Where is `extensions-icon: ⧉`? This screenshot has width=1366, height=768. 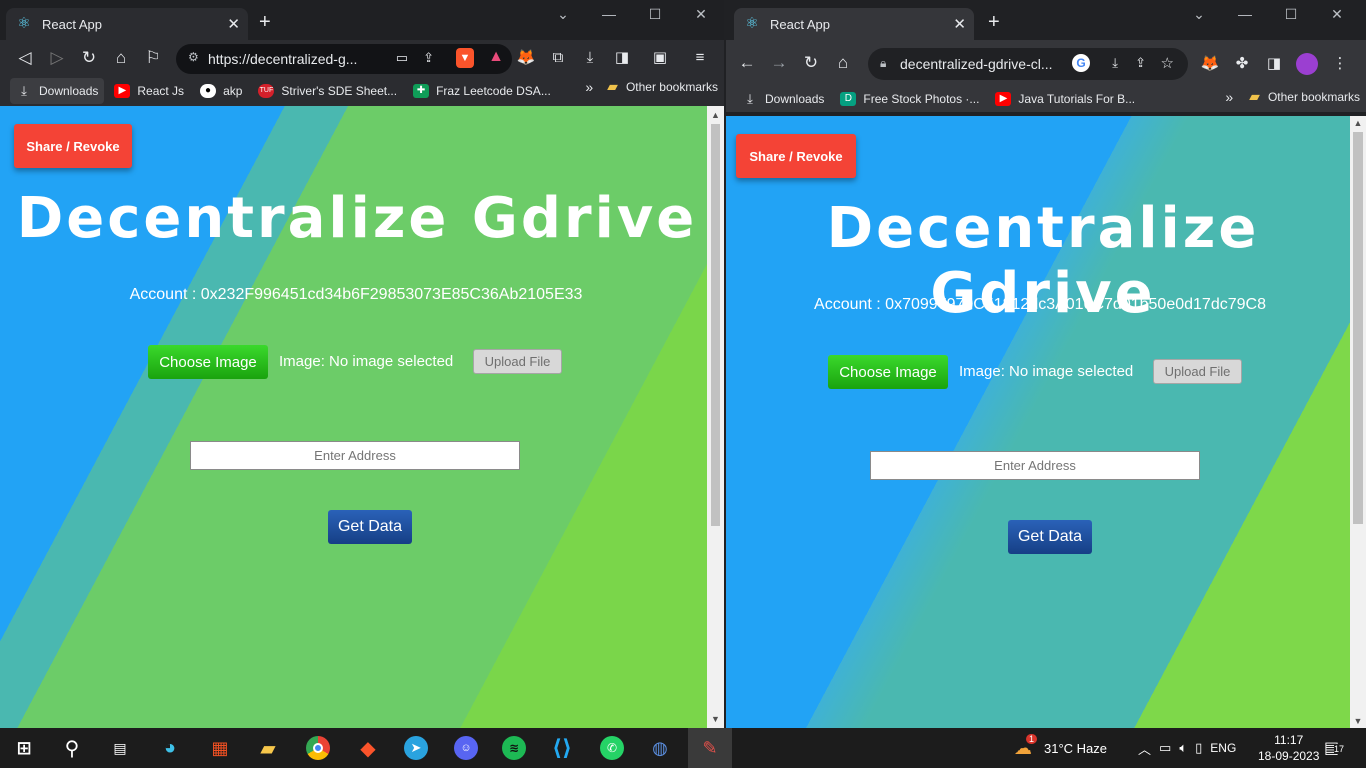 extensions-icon: ⧉ is located at coordinates (558, 58).